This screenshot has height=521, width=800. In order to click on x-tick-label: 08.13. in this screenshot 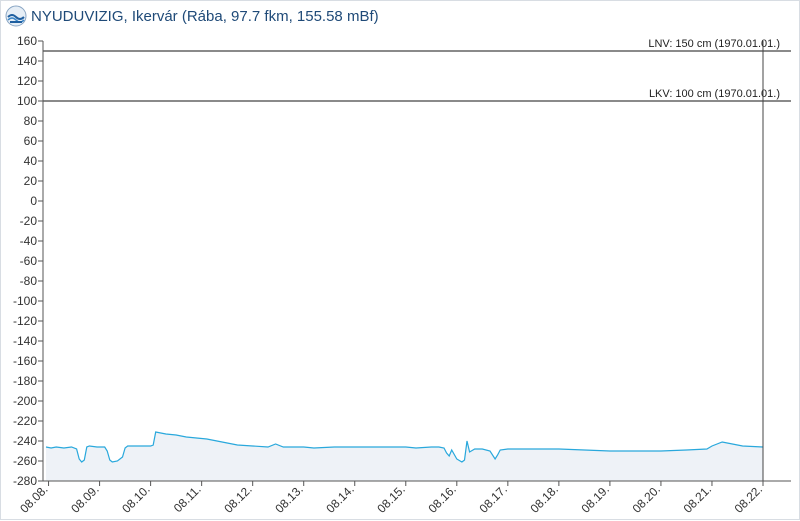, I will do `click(288, 498)`.